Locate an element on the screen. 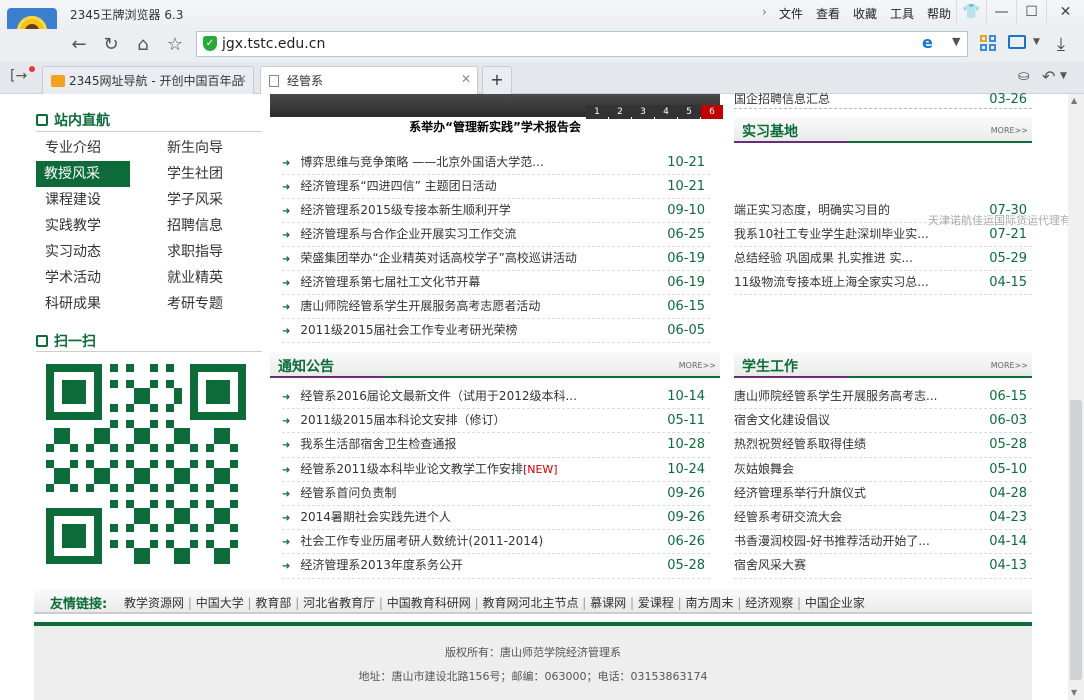 The width and height of the screenshot is (1084, 700). item-title: 2014暑期社会实践先进个人 is located at coordinates (375, 517).